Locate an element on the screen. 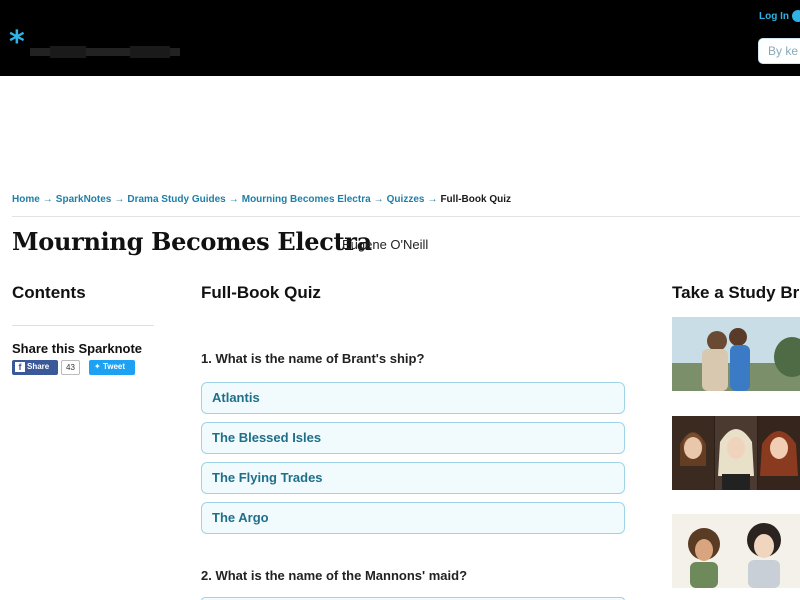 The height and width of the screenshot is (600, 800). tweet-label: Tweet is located at coordinates (114, 366).